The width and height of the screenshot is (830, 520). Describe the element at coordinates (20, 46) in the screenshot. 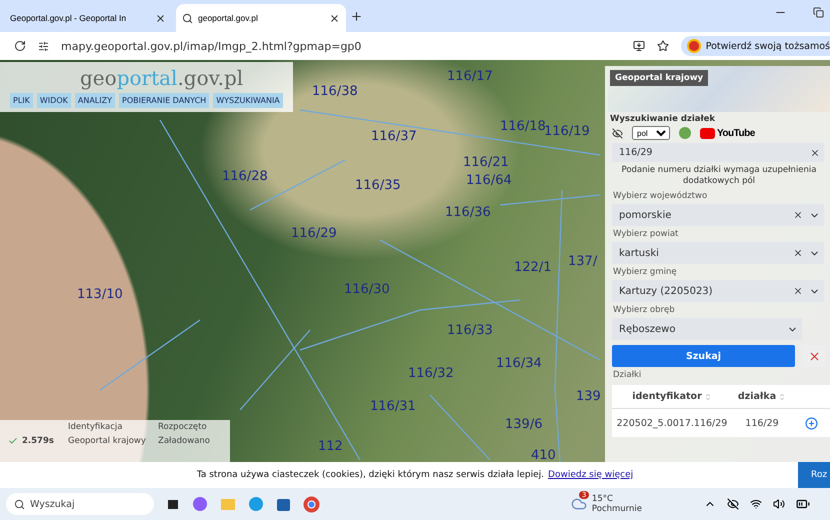

I see `reload-icon` at that location.